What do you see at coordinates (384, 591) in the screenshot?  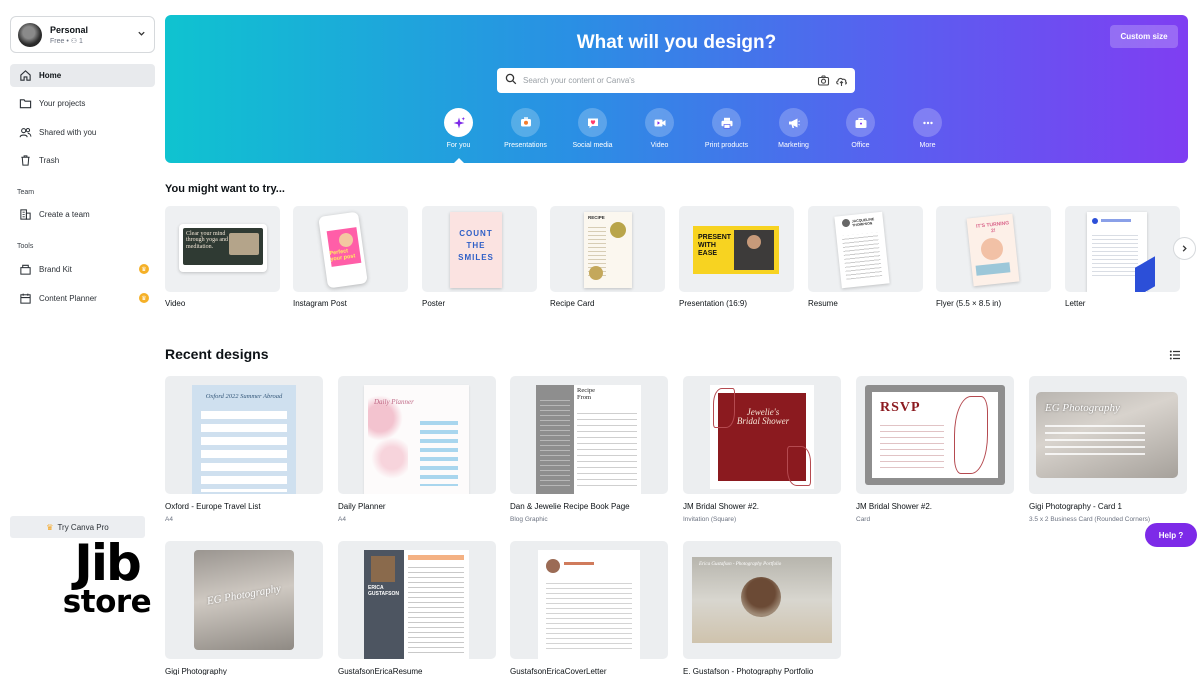 I see `design-text: ERICA GUSTAFSON` at bounding box center [384, 591].